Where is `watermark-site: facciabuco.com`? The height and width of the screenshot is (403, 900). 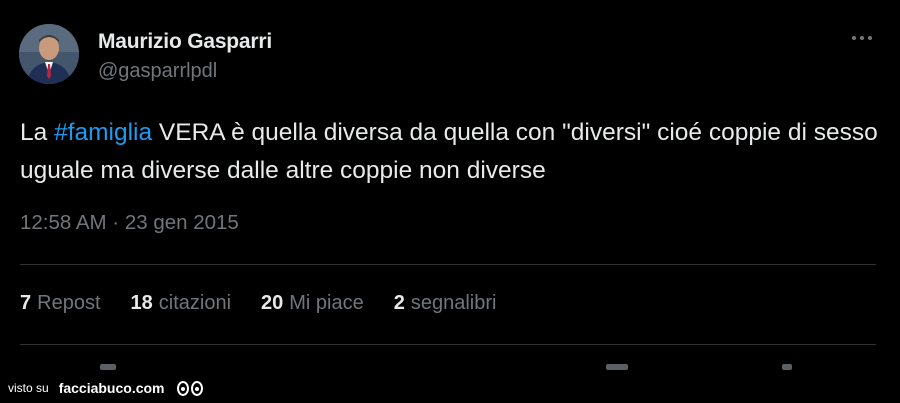 watermark-site: facciabuco.com is located at coordinates (111, 388).